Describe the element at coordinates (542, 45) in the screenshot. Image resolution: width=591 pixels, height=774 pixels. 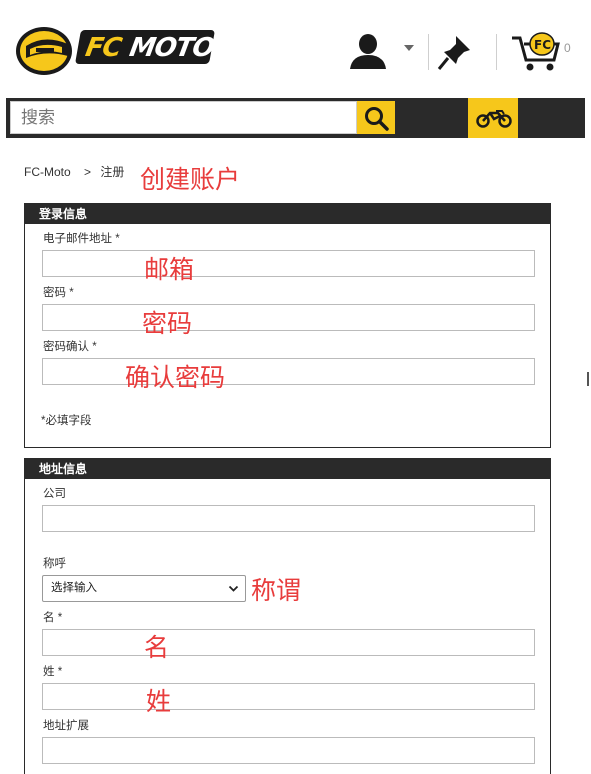
I see `svg-text: FC` at that location.